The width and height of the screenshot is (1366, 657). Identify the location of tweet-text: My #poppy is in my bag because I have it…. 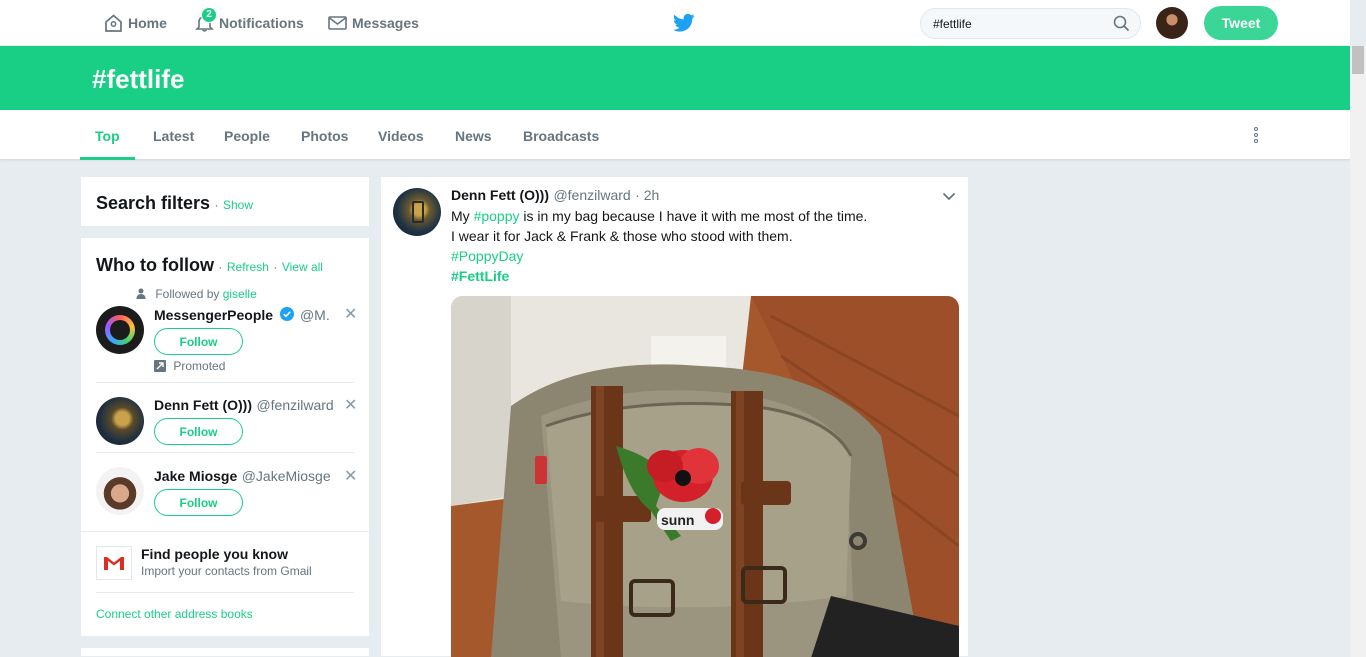
(701, 246).